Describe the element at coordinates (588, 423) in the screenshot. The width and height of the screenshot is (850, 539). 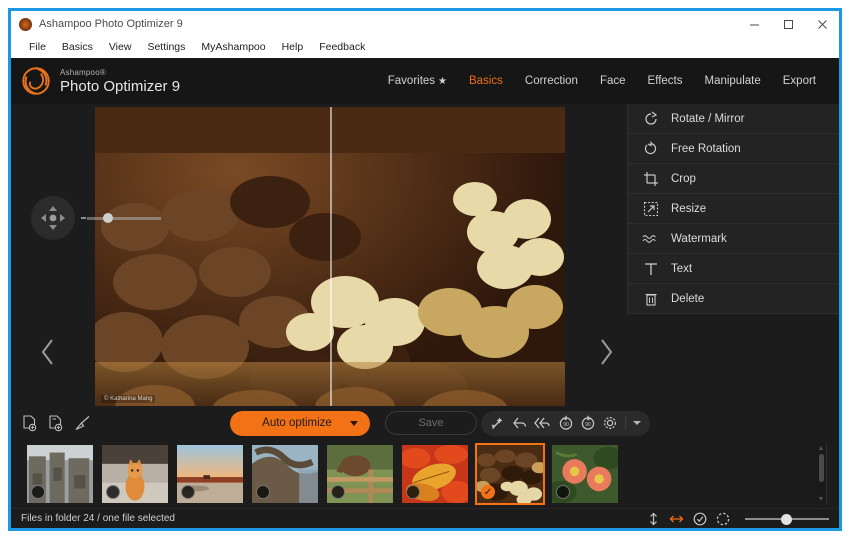
I see `rotate-right-icon: 90` at that location.